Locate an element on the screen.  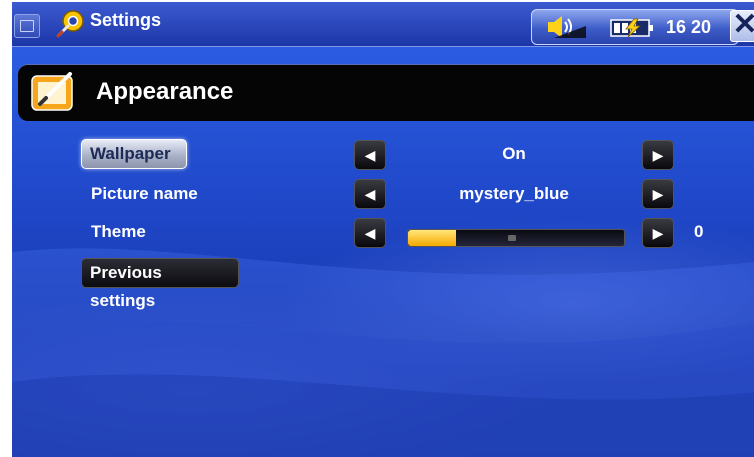
theme-slider-fill is located at coordinates (432, 238).